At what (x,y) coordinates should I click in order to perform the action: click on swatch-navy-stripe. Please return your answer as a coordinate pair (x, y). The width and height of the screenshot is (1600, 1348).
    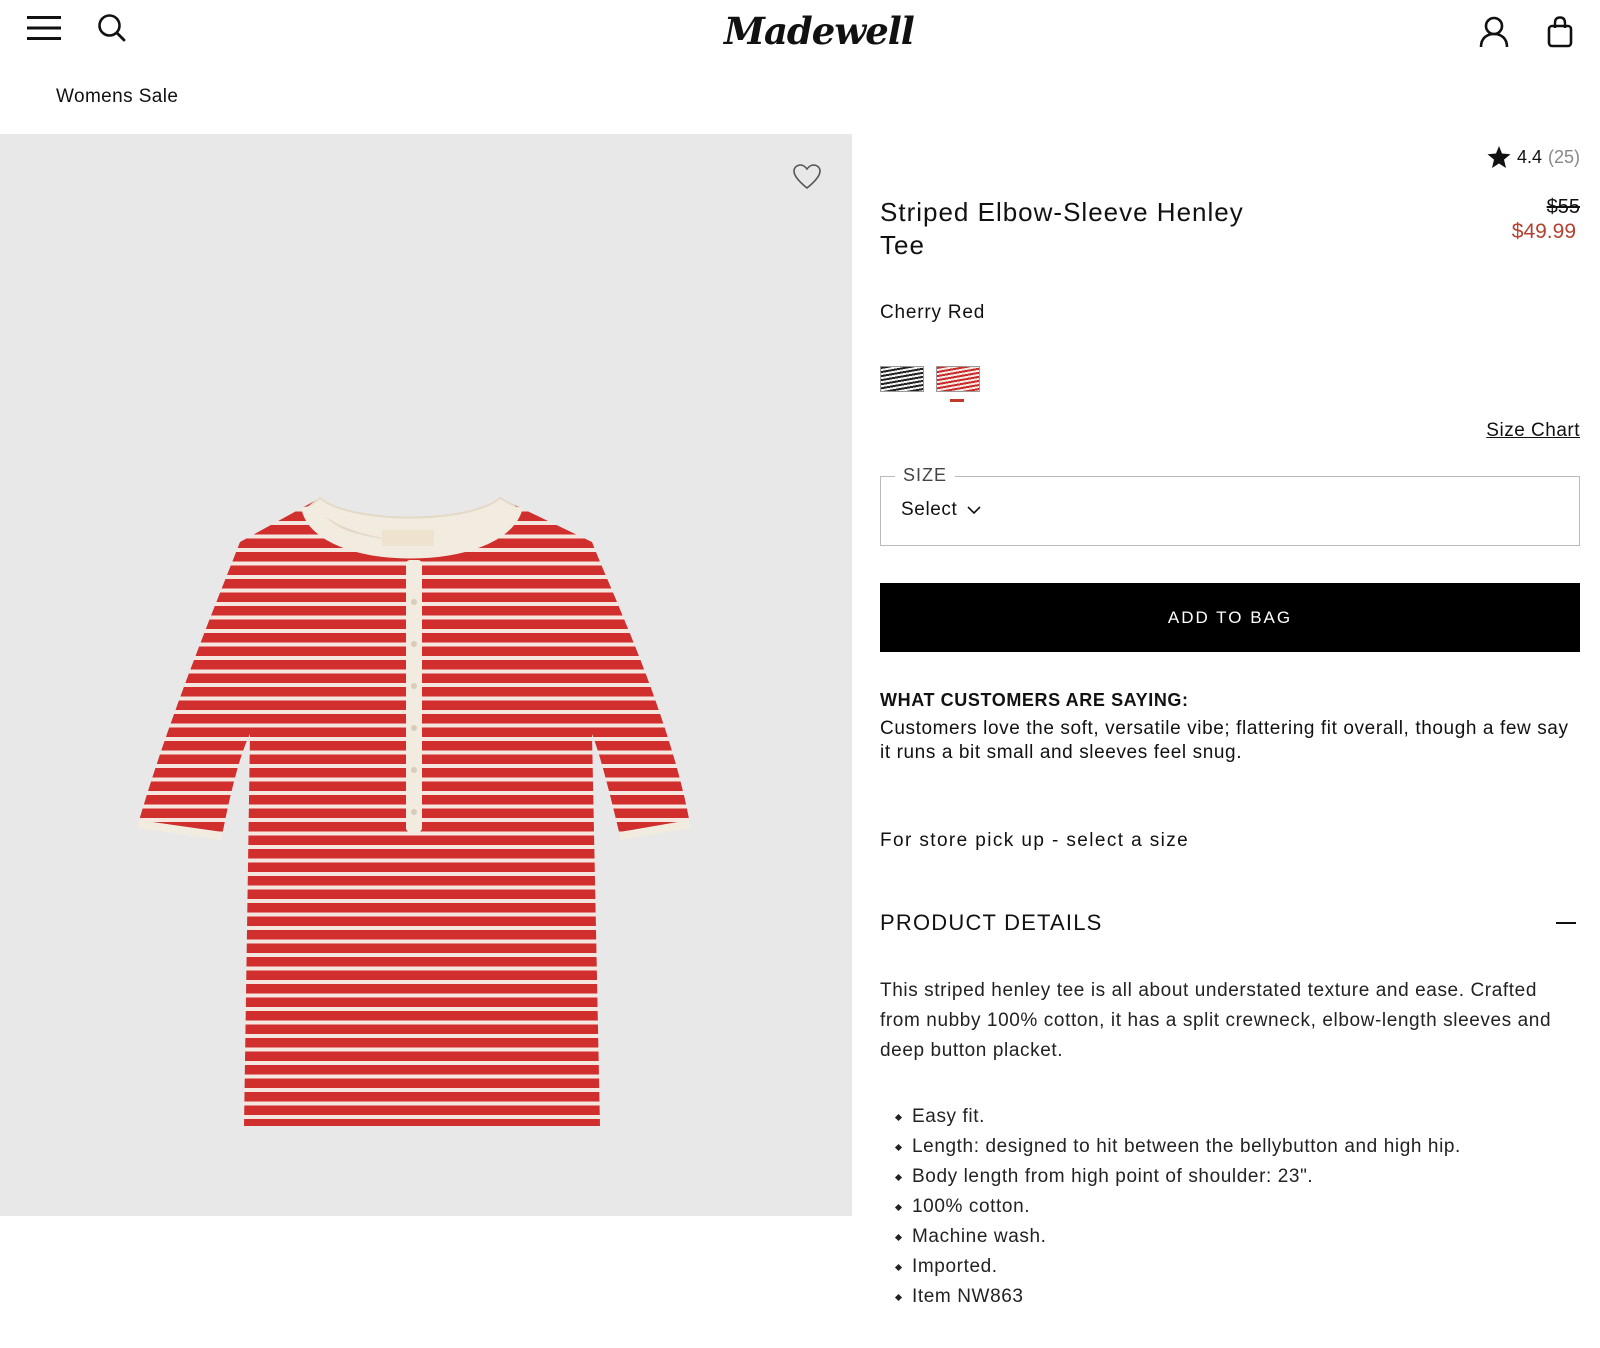
    Looking at the image, I should click on (902, 379).